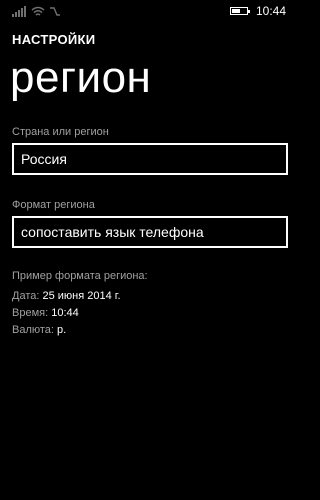 Image resolution: width=320 pixels, height=500 pixels. What do you see at coordinates (26, 296) in the screenshot?
I see `sample-date-label: Дата:` at bounding box center [26, 296].